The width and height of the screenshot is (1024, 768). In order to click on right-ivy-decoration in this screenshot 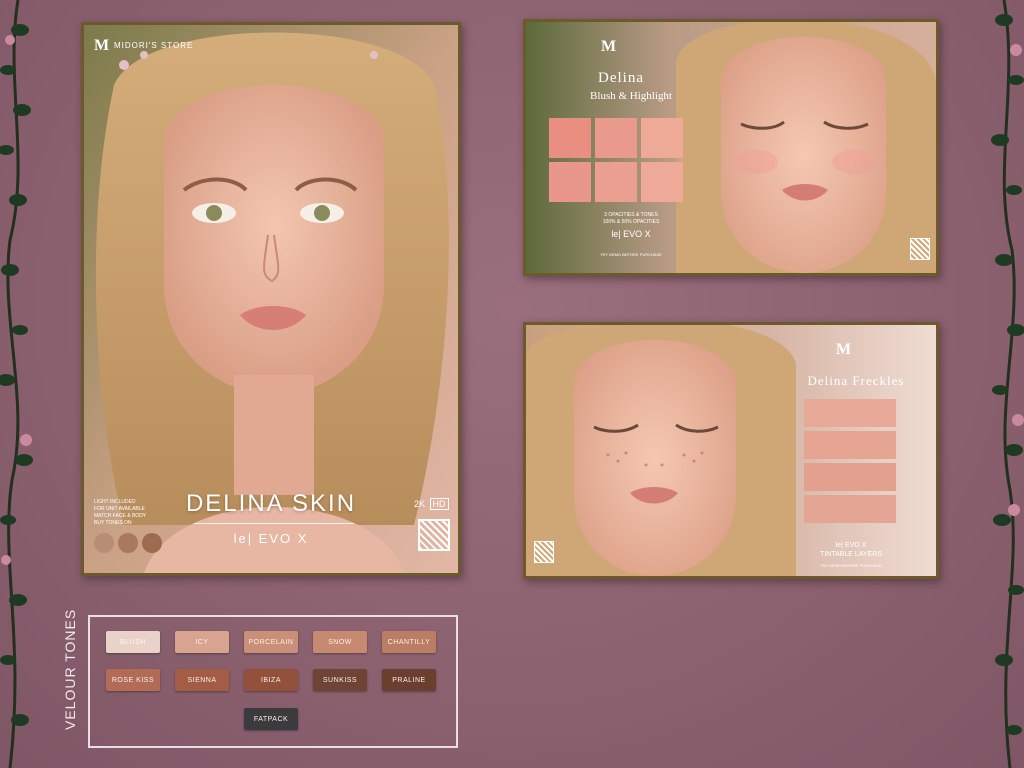, I will do `click(1007, 384)`.